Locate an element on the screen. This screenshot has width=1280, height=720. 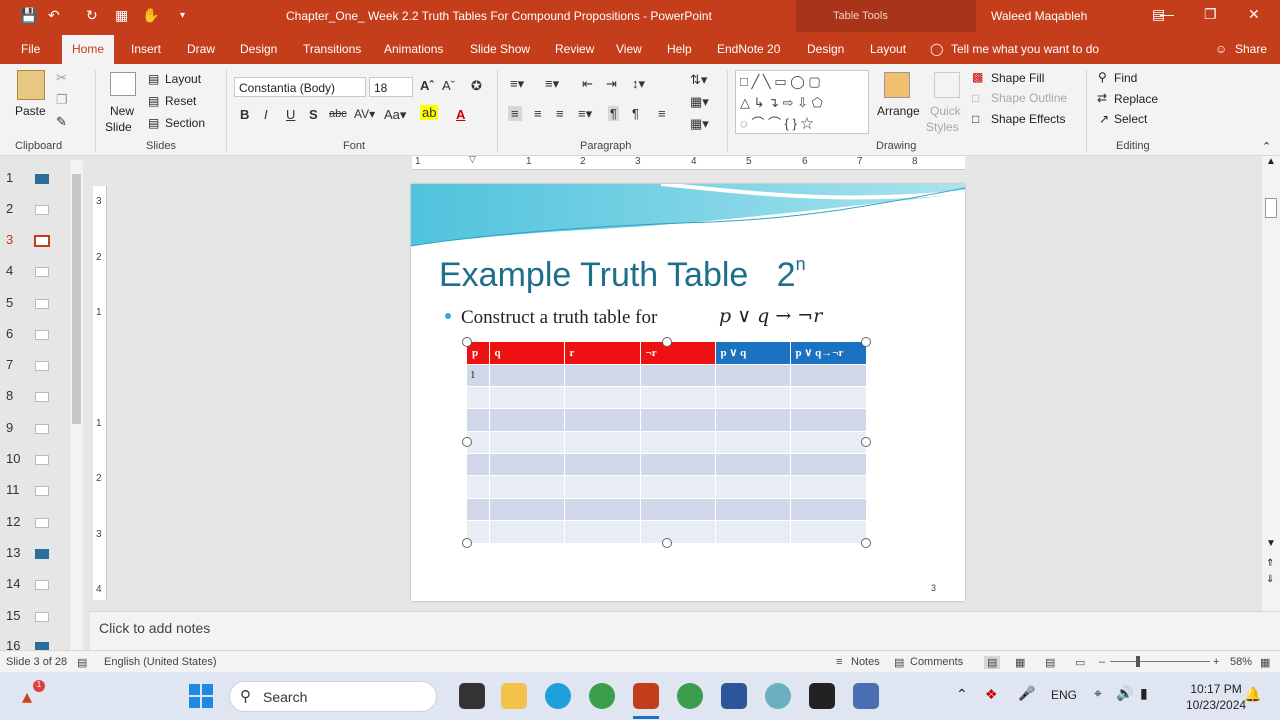
header-r: r is located at coordinates (602, 353).